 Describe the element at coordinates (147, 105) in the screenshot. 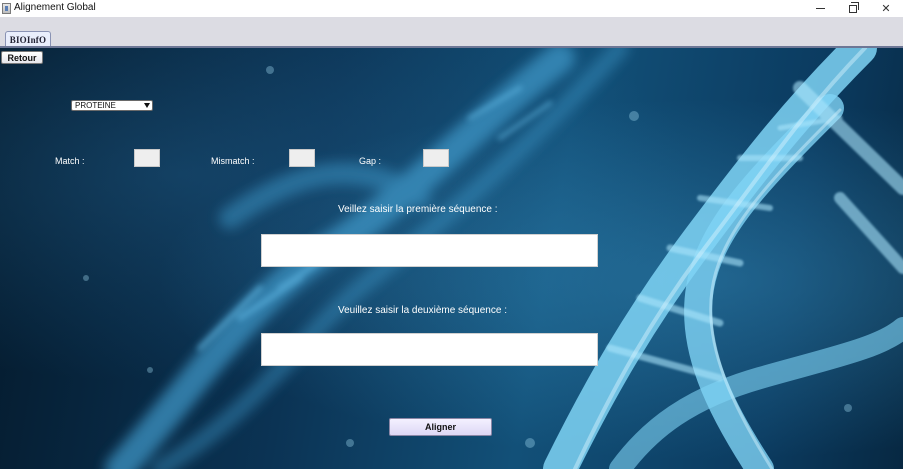

I see `chevron-down-icon` at that location.